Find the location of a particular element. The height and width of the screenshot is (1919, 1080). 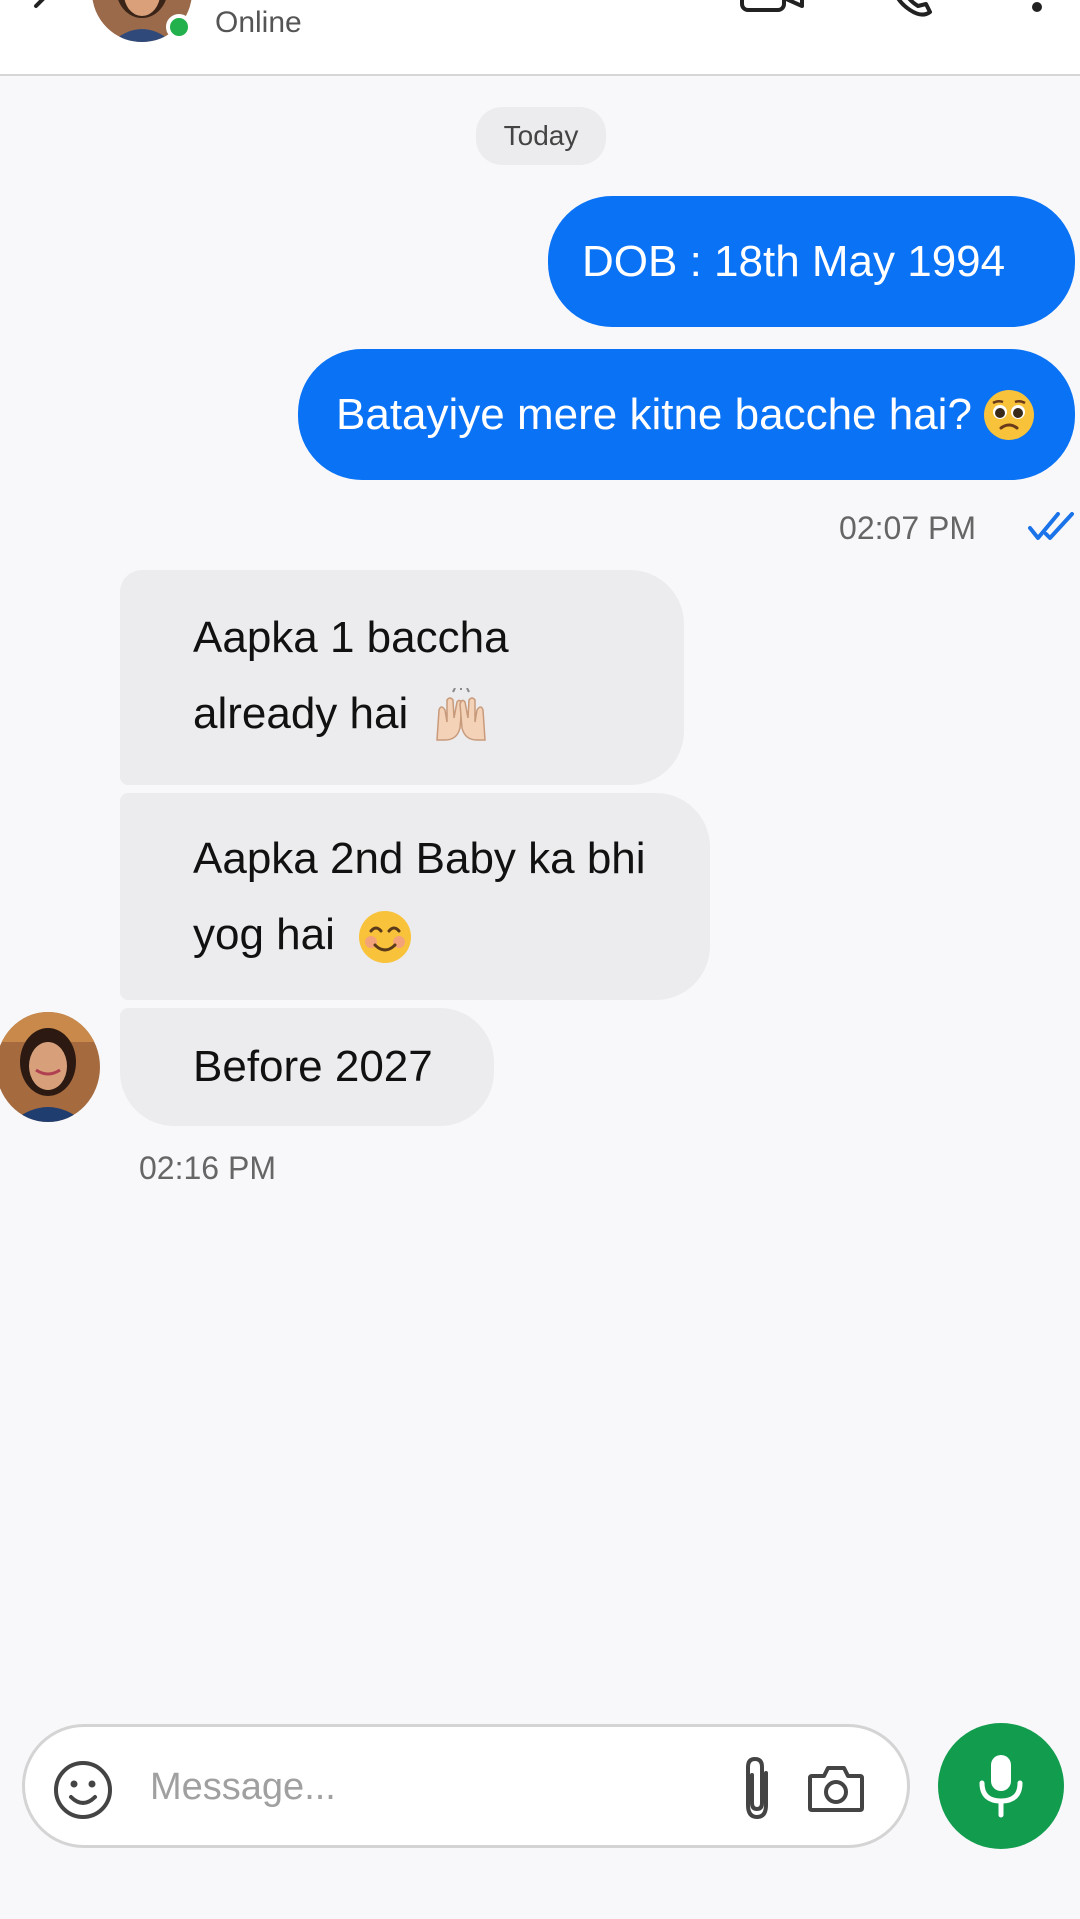

message-text-line: already hai is located at coordinates (438, 714).